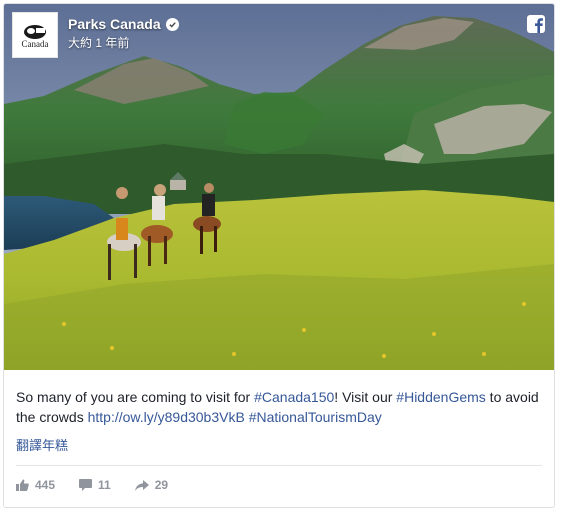 The height and width of the screenshot is (511, 569). Describe the element at coordinates (315, 417) in the screenshot. I see `hashtag-nationaltourismday: #NationalTourismDay` at that location.